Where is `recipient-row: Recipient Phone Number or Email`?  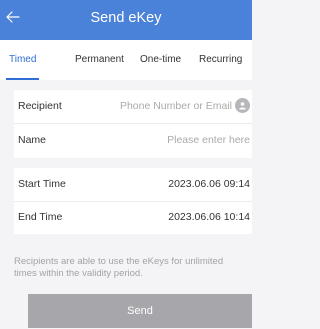 recipient-row: Recipient Phone Number or Email is located at coordinates (133, 107).